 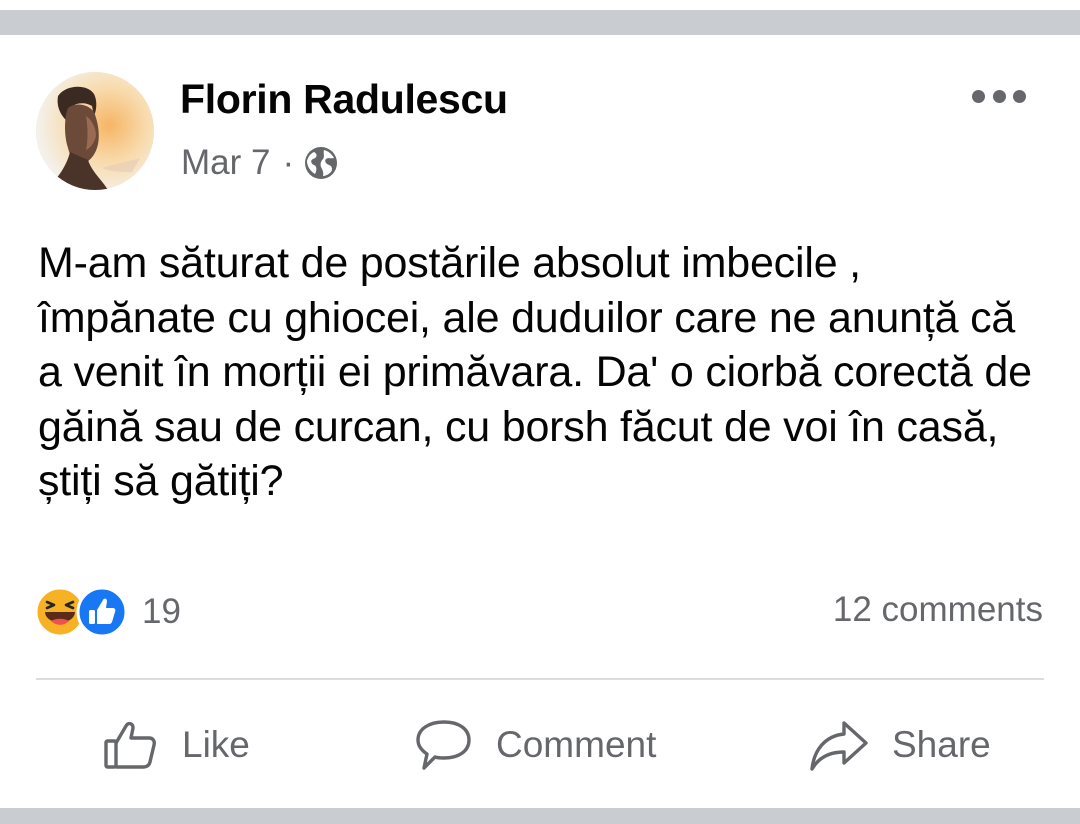 What do you see at coordinates (344, 99) in the screenshot?
I see `author-name: Florin Radulescu` at bounding box center [344, 99].